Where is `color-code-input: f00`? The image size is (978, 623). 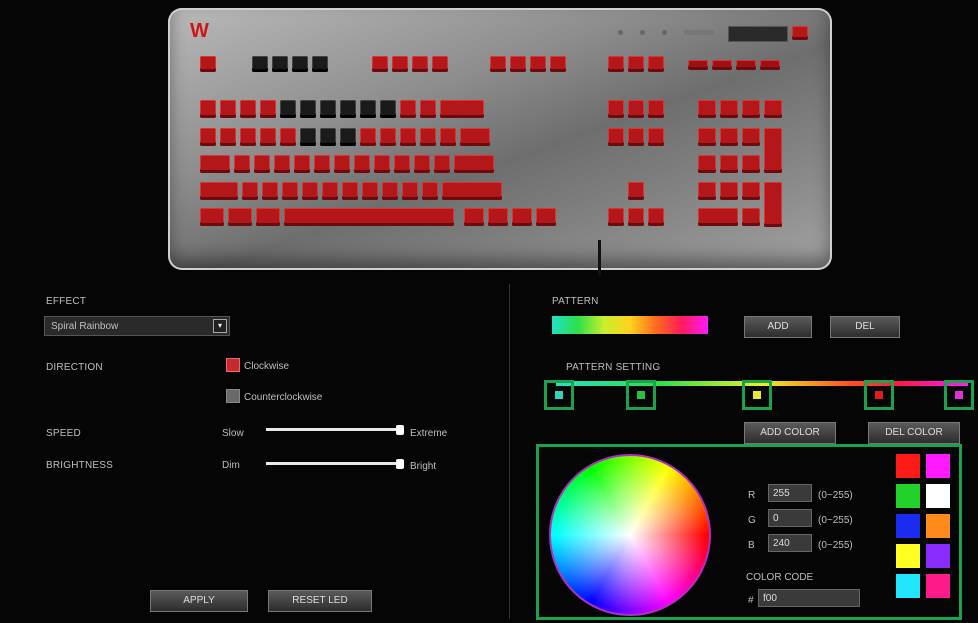
color-code-input: f00 is located at coordinates (809, 598).